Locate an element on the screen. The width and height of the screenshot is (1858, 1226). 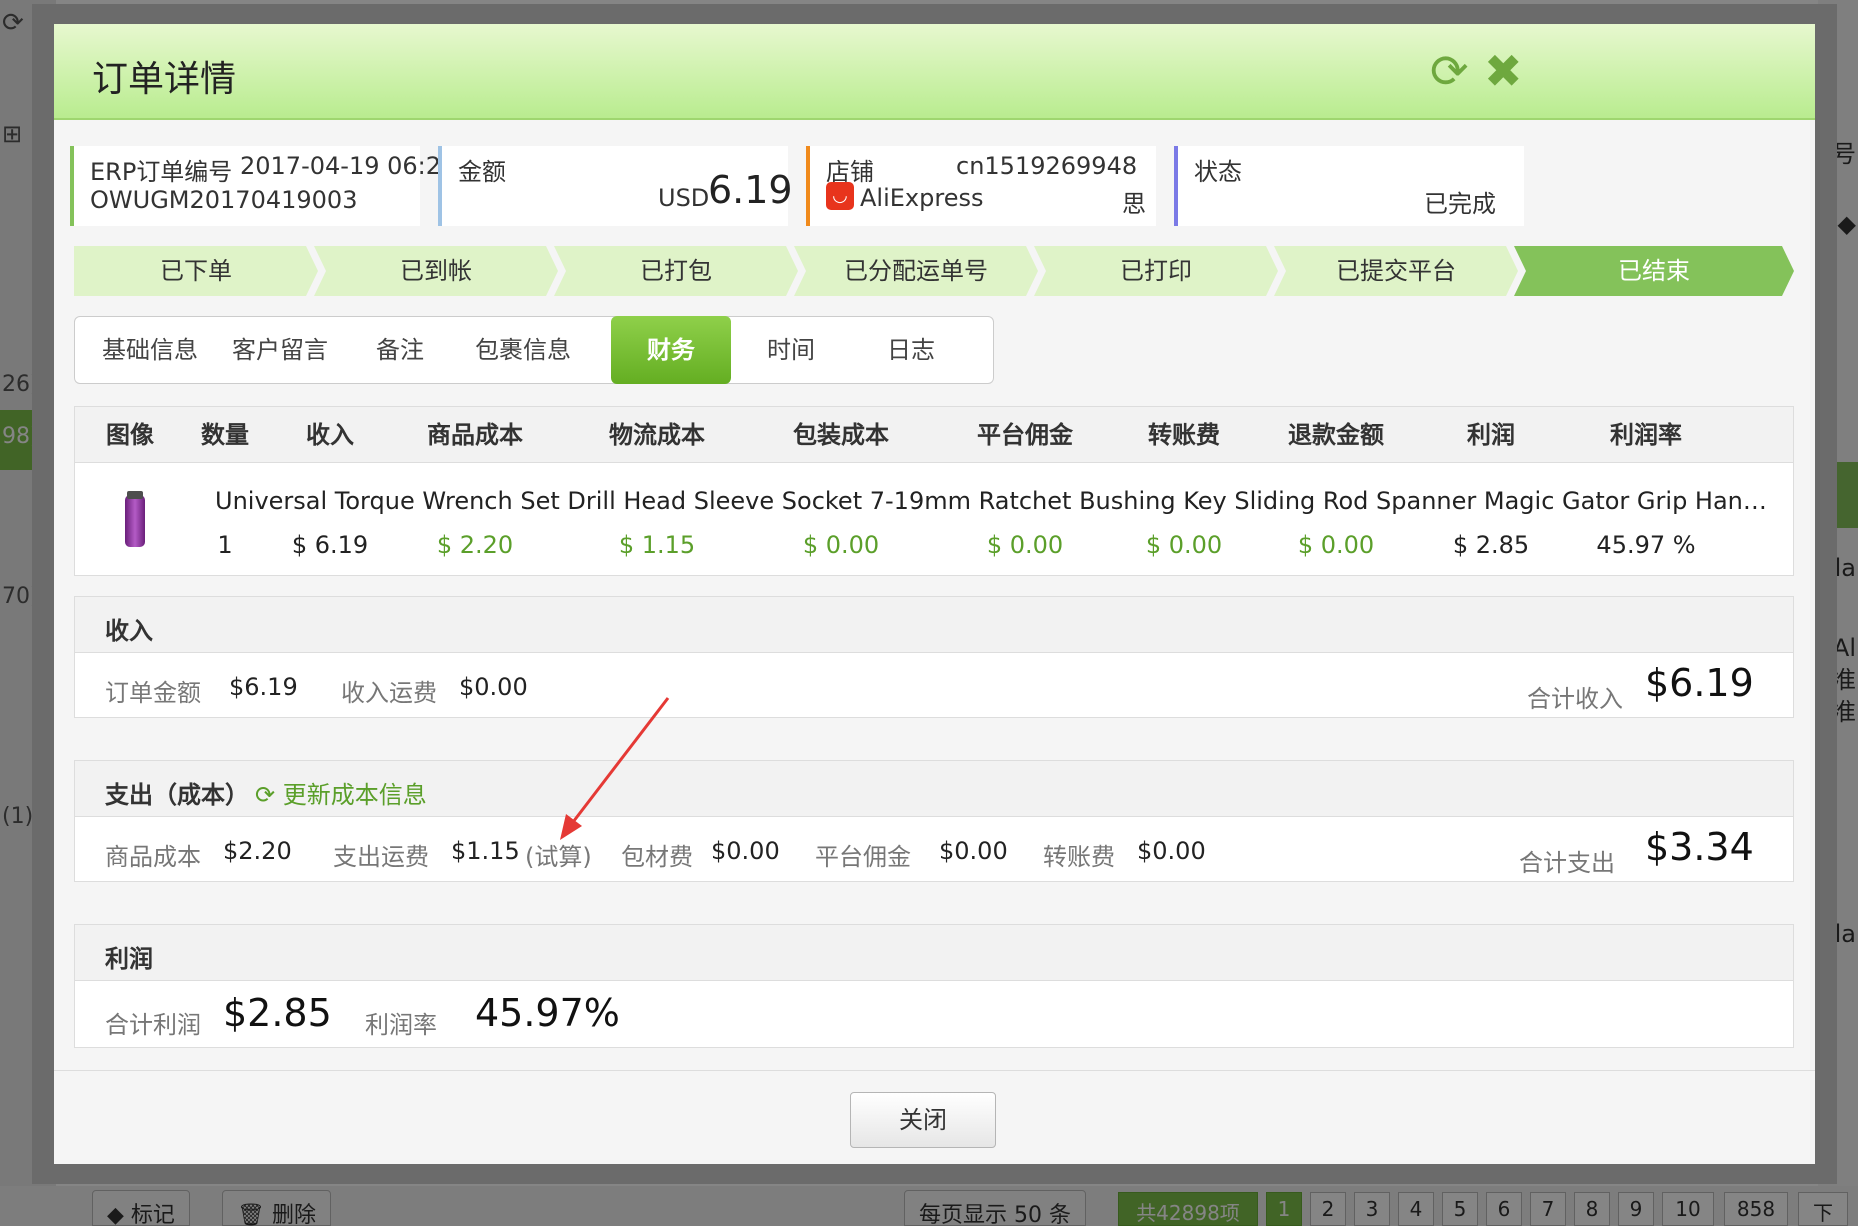
th-refund: 退款金额 is located at coordinates (1336, 435).